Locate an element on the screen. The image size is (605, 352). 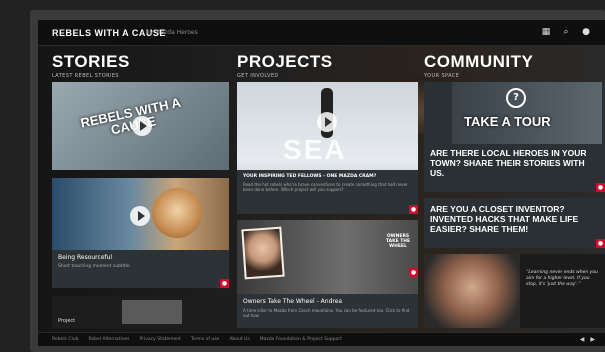
projects-subtitle: GET INVOLVED is located at coordinates (258, 76).